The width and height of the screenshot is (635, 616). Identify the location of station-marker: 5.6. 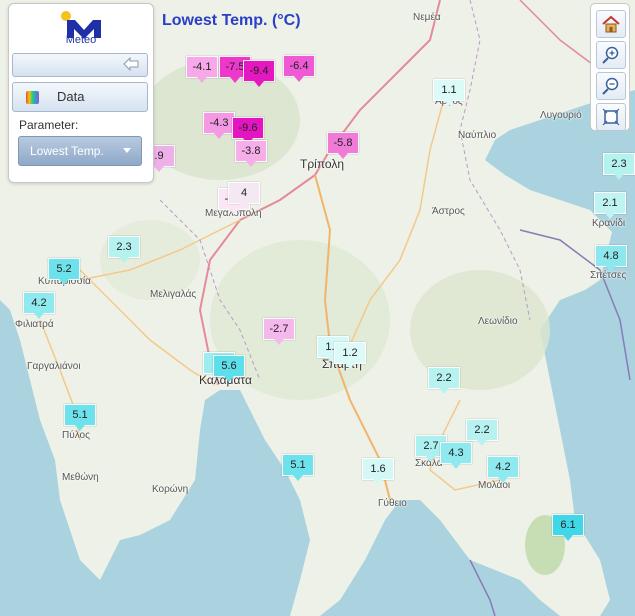
(229, 368).